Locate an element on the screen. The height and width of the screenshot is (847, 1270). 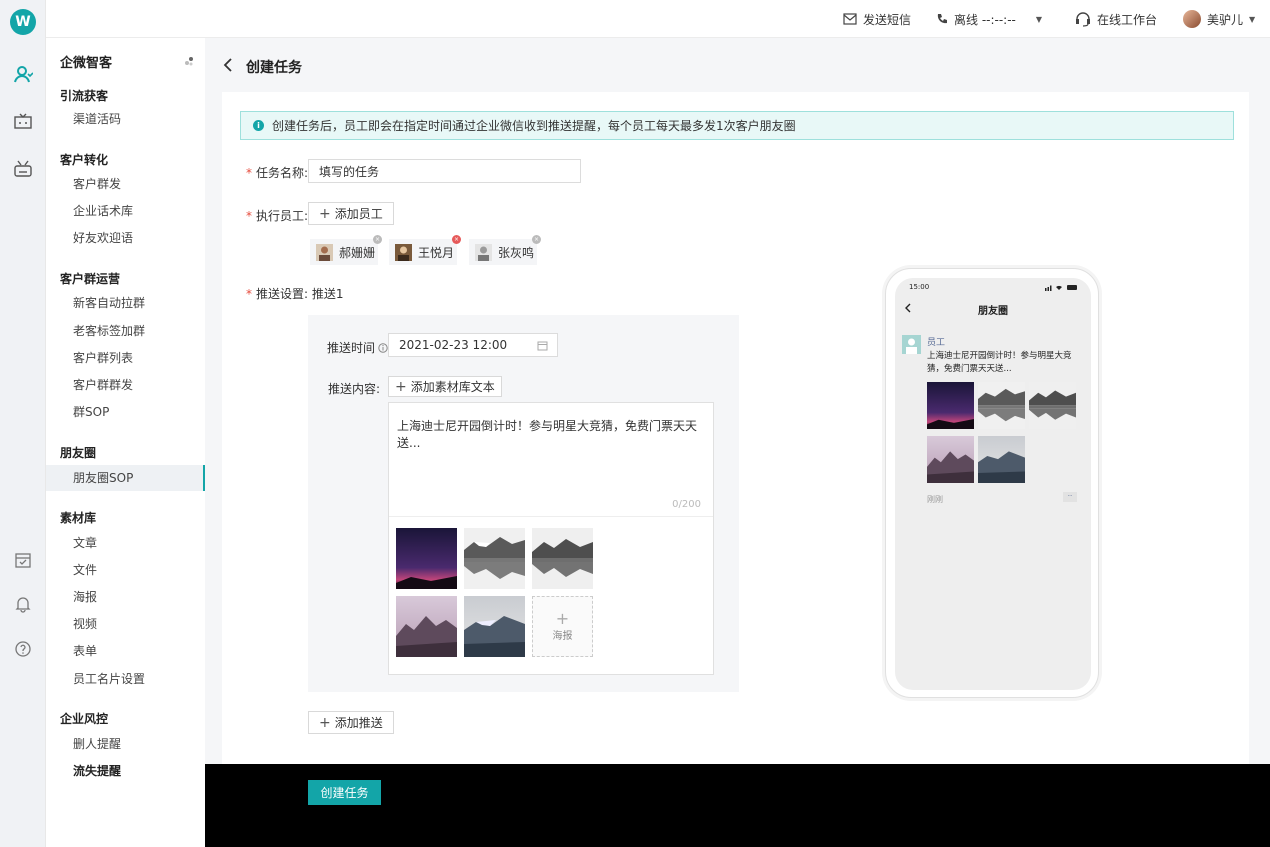
menu-item-delete-alert: 删人提醒 is located at coordinates (125, 744).